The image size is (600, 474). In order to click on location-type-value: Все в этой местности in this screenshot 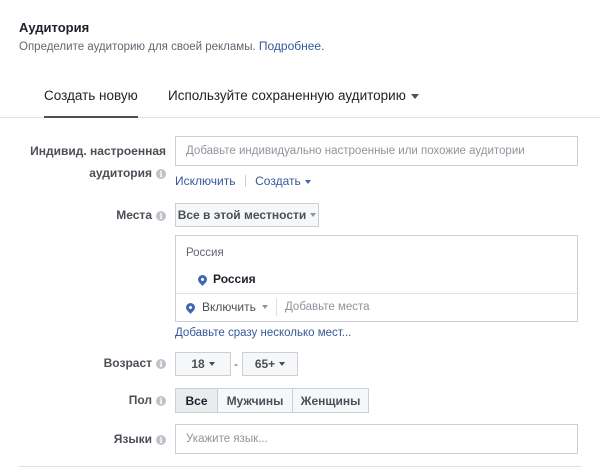, I will do `click(242, 215)`.